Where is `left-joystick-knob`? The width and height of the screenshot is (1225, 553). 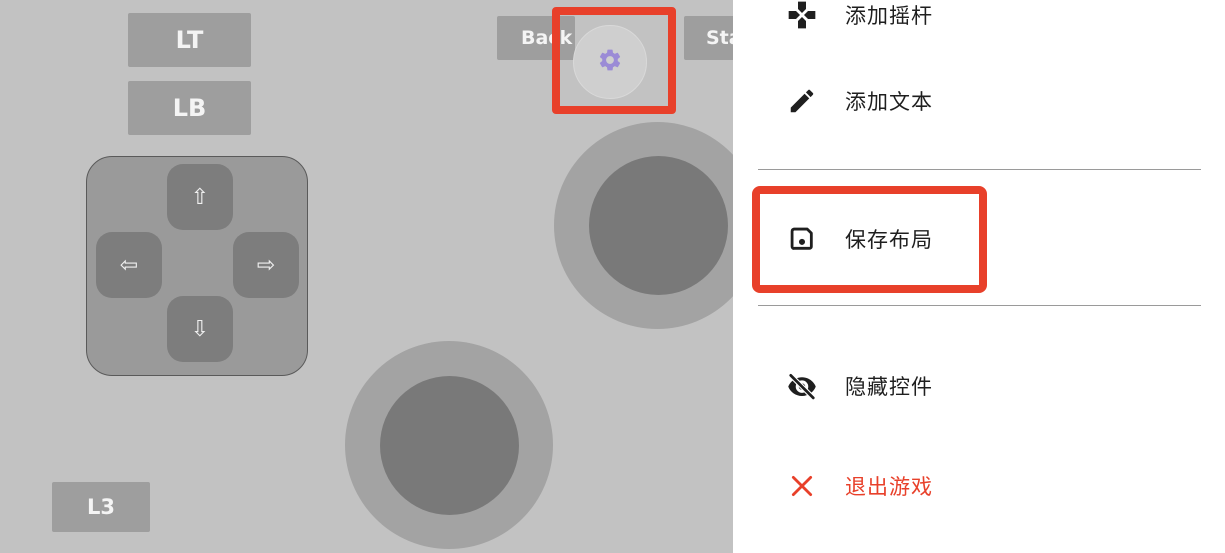 left-joystick-knob is located at coordinates (449, 445).